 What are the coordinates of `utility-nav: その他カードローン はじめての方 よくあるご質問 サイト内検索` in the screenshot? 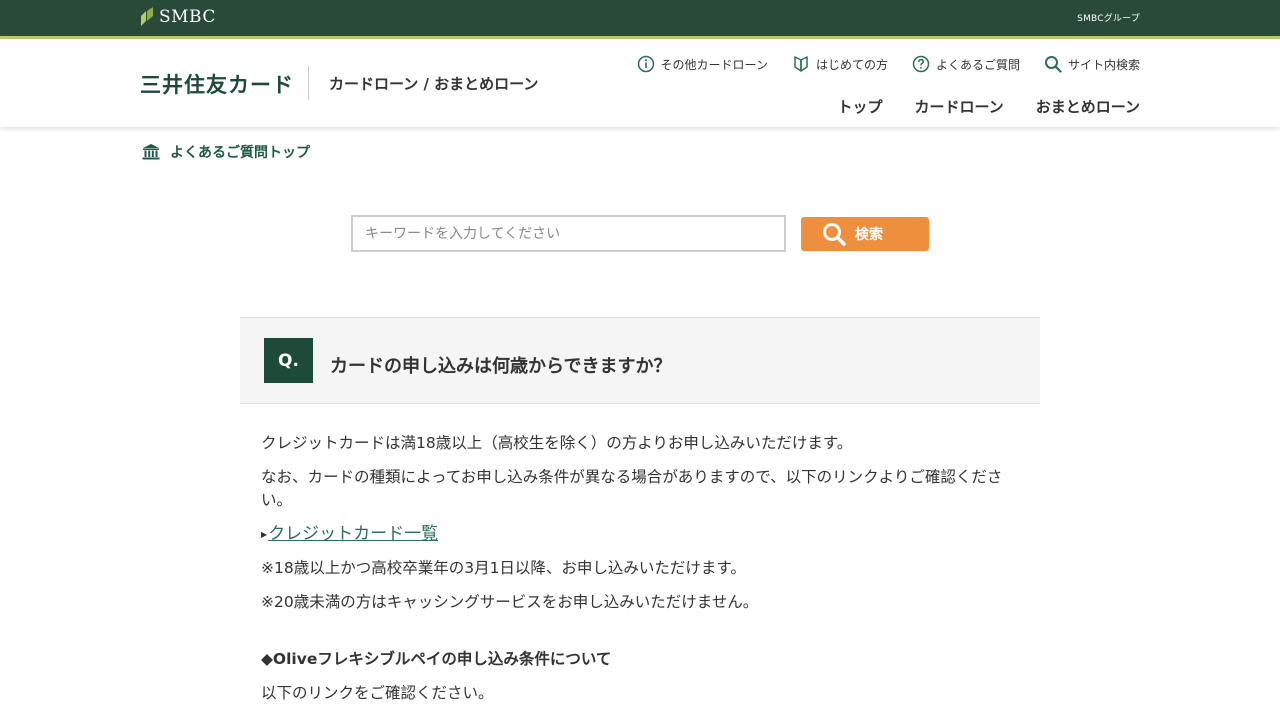 It's located at (888, 64).